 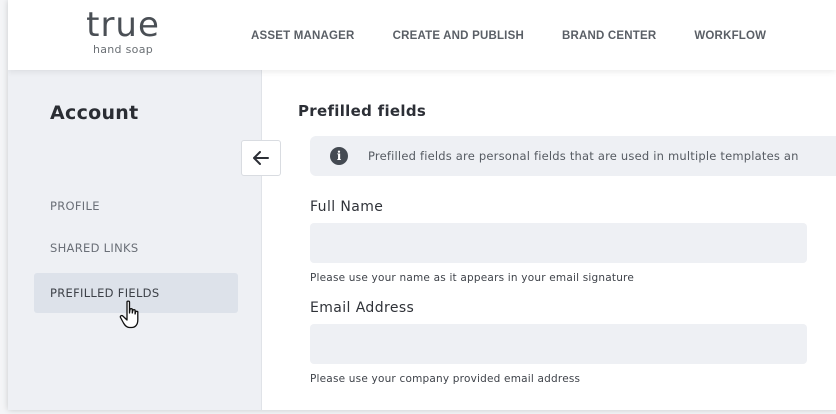 What do you see at coordinates (129, 314) in the screenshot?
I see `hand-pointer-cursor-icon` at bounding box center [129, 314].